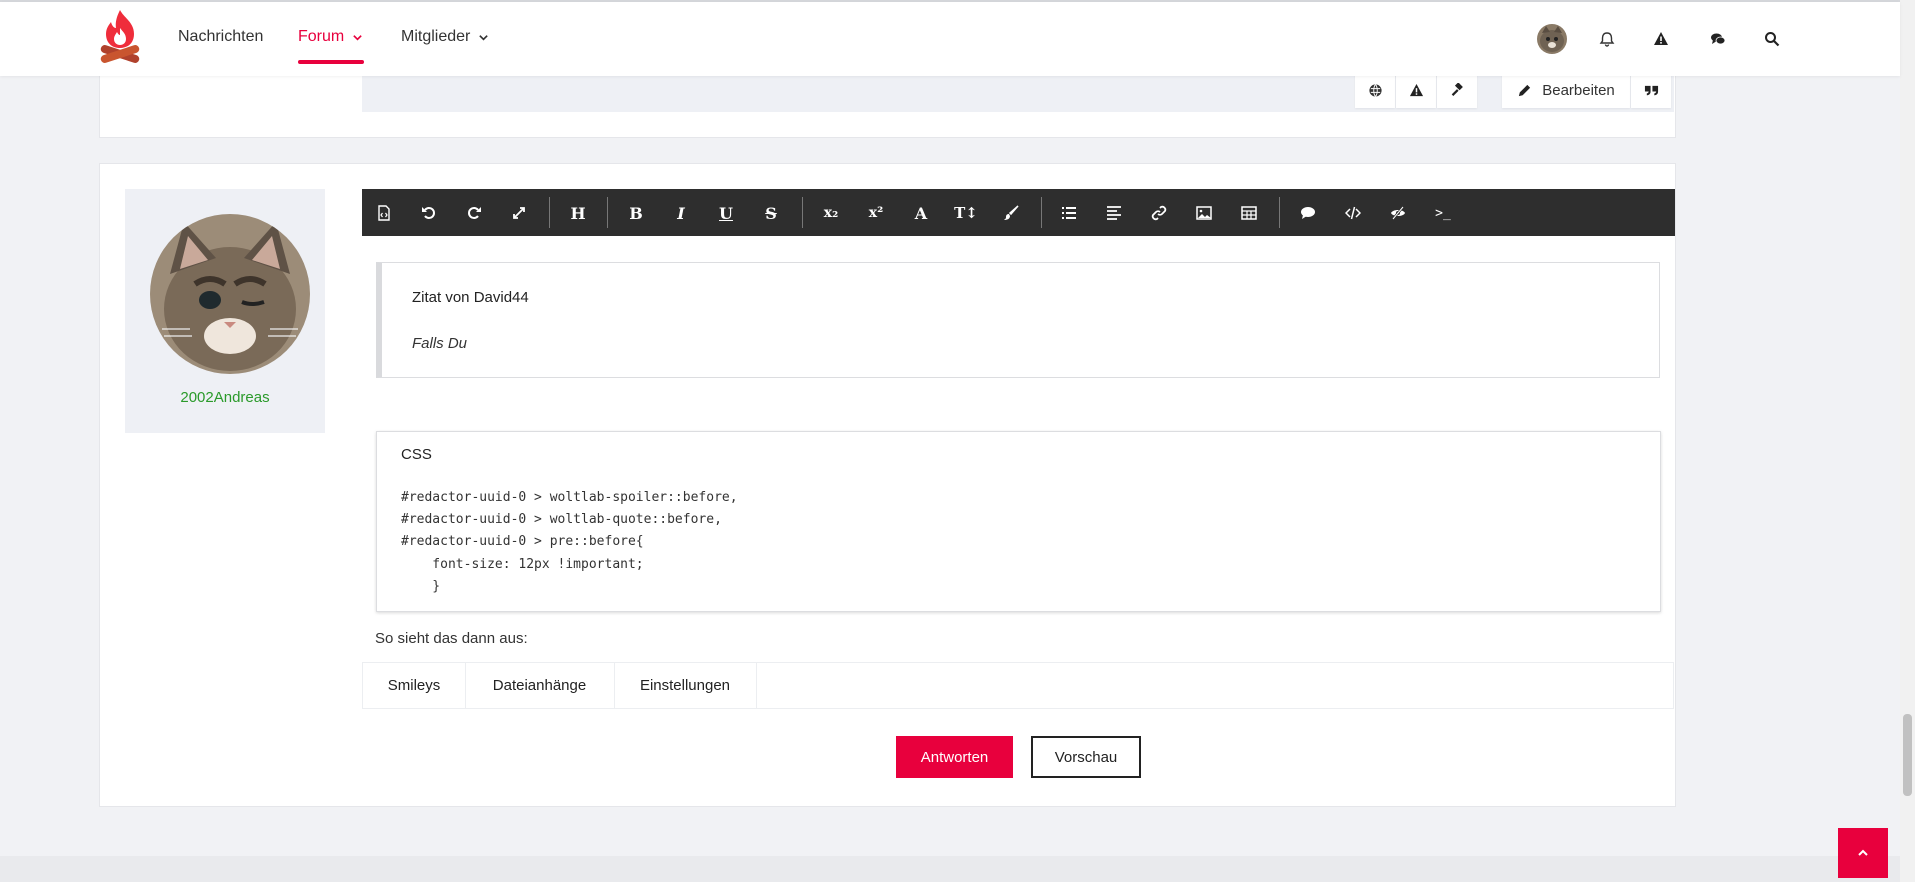  I want to click on link-icon, so click(1159, 213).